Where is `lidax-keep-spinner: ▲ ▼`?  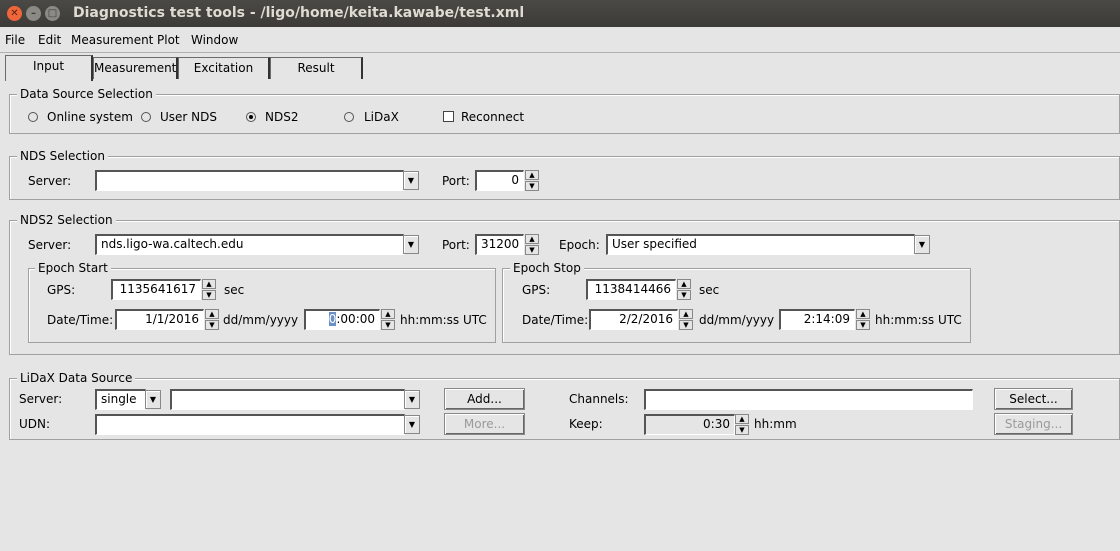 lidax-keep-spinner: ▲ ▼ is located at coordinates (742, 424).